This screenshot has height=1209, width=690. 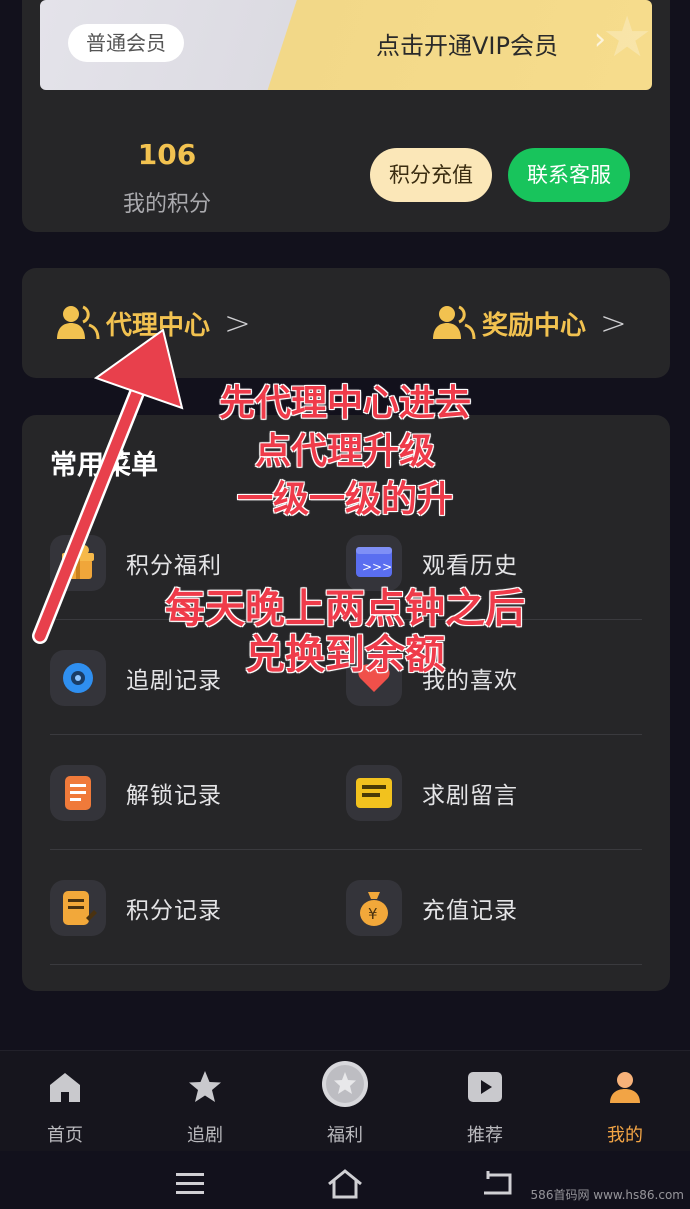 What do you see at coordinates (467, 46) in the screenshot?
I see `vip-cta-label: 点击开通VIP会员` at bounding box center [467, 46].